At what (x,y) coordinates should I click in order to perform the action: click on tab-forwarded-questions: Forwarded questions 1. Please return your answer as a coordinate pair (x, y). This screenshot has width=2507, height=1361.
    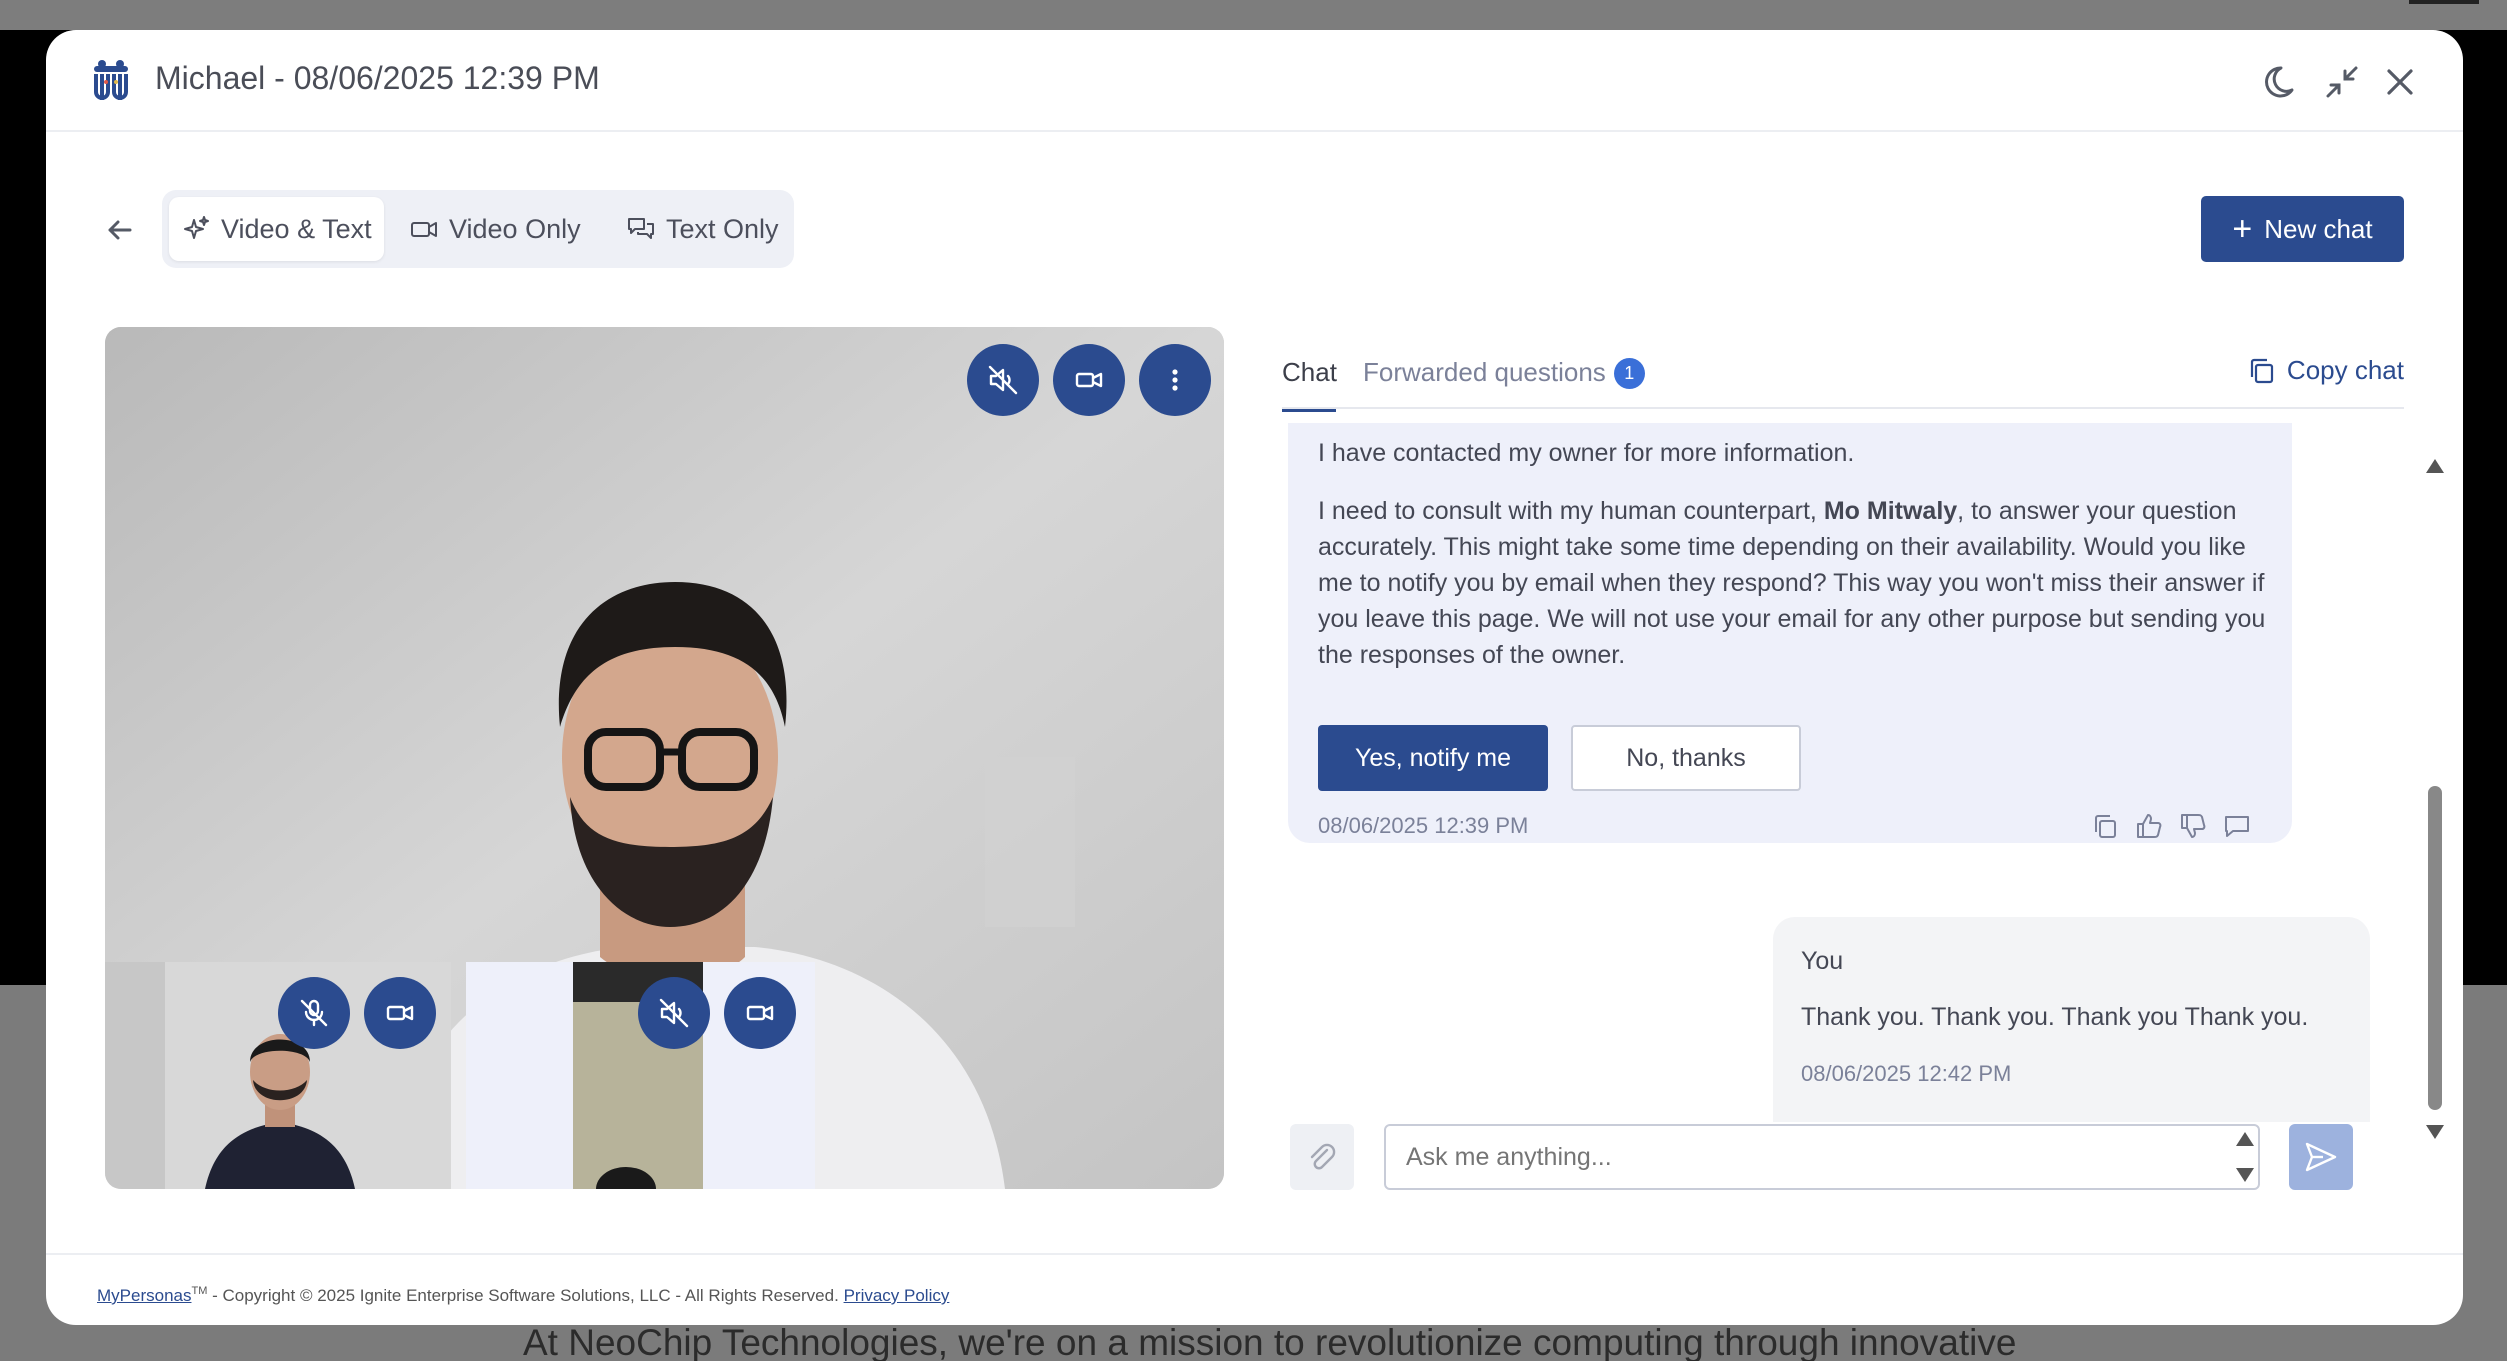
    Looking at the image, I should click on (1504, 373).